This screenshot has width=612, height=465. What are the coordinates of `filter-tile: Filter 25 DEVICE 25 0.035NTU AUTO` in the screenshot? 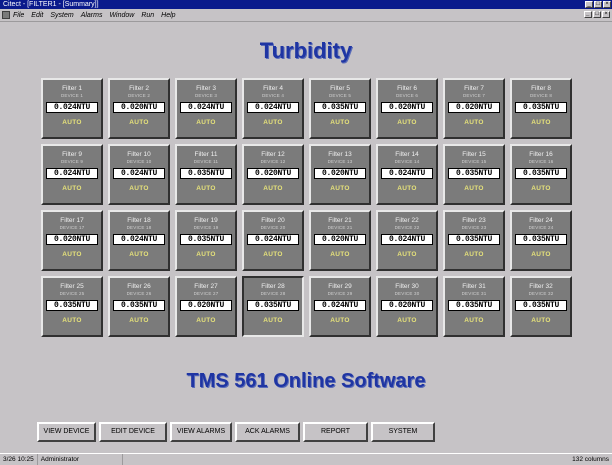 It's located at (72, 306).